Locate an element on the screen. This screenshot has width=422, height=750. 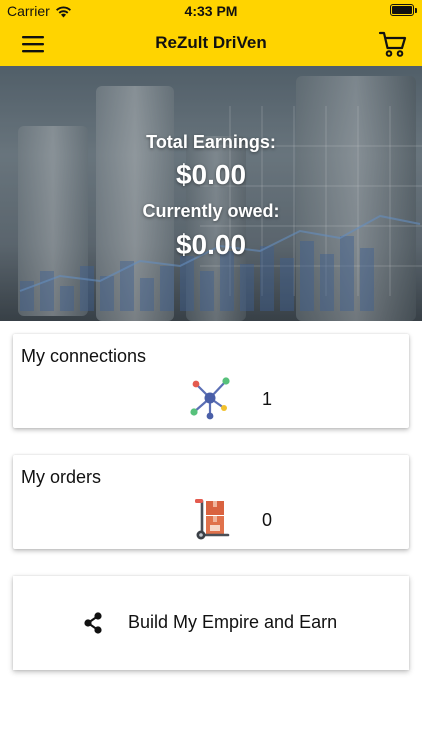
orders-count: 0 is located at coordinates (267, 520).